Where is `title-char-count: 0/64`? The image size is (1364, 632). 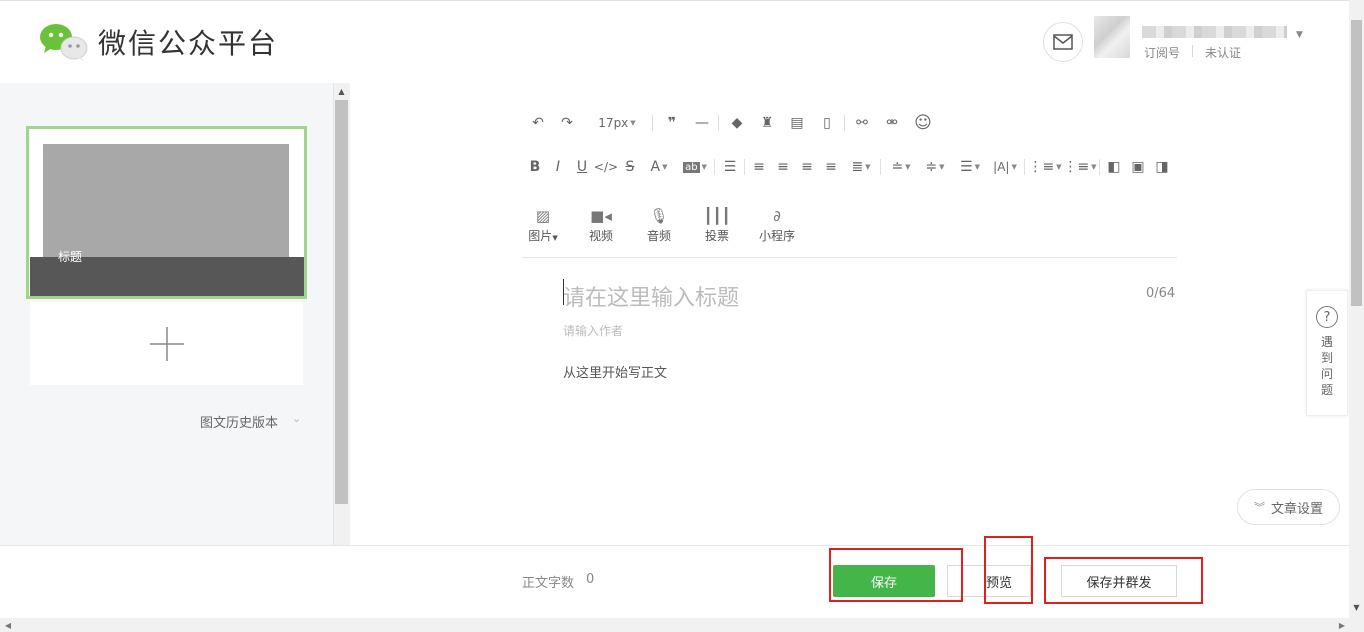 title-char-count: 0/64 is located at coordinates (1161, 293).